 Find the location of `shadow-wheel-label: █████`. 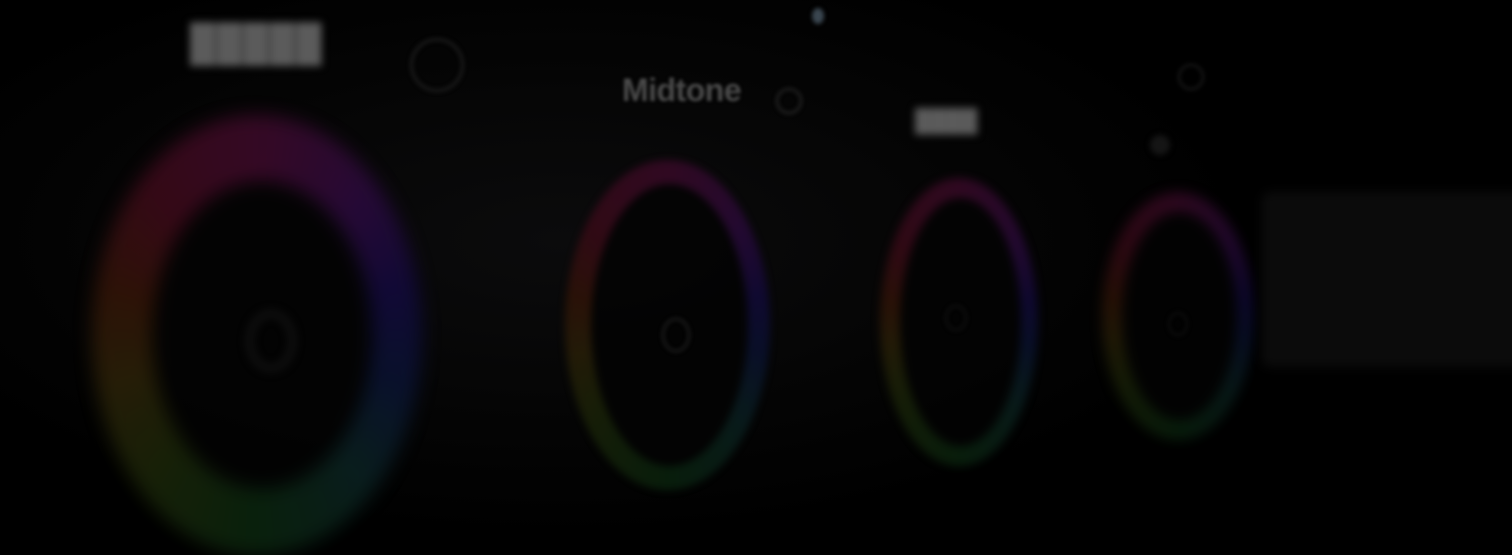

shadow-wheel-label: █████ is located at coordinates (256, 42).